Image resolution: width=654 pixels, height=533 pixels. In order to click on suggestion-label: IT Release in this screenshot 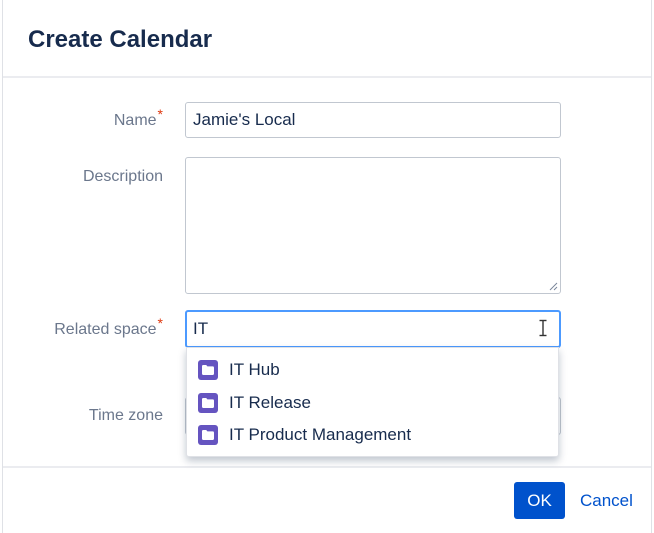, I will do `click(270, 402)`.